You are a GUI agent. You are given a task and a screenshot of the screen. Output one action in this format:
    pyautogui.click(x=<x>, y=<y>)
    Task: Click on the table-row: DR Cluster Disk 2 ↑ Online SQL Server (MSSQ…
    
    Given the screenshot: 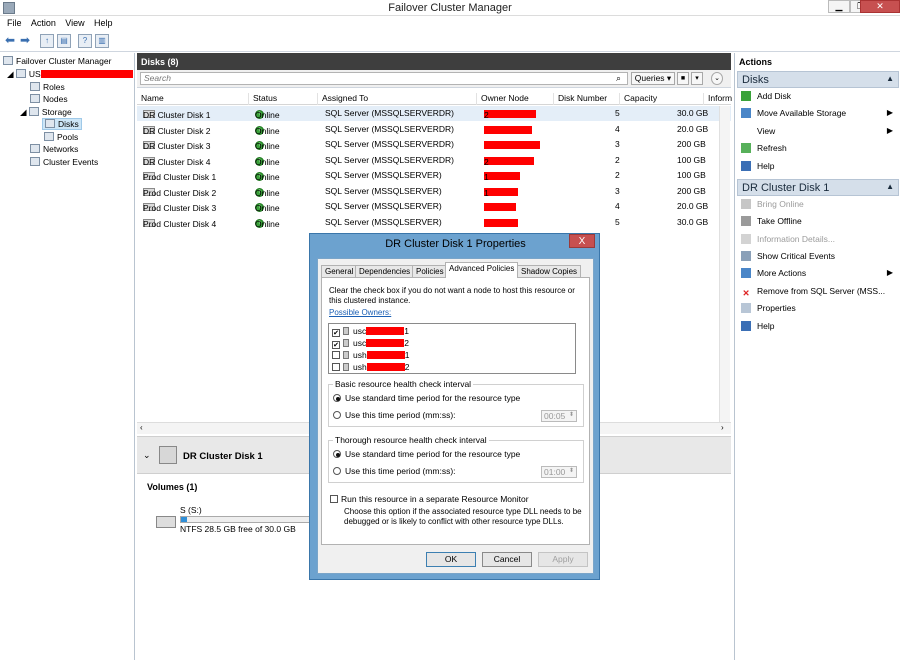 What is the action you would take?
    pyautogui.click(x=434, y=129)
    